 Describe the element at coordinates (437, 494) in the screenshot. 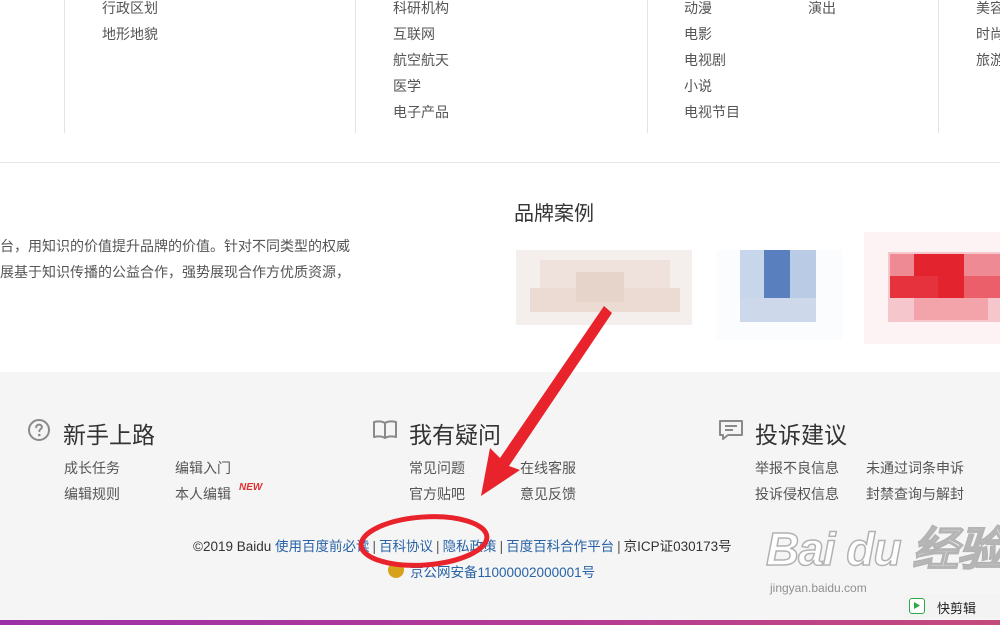

I see `footer-link: 官方贴吧` at that location.